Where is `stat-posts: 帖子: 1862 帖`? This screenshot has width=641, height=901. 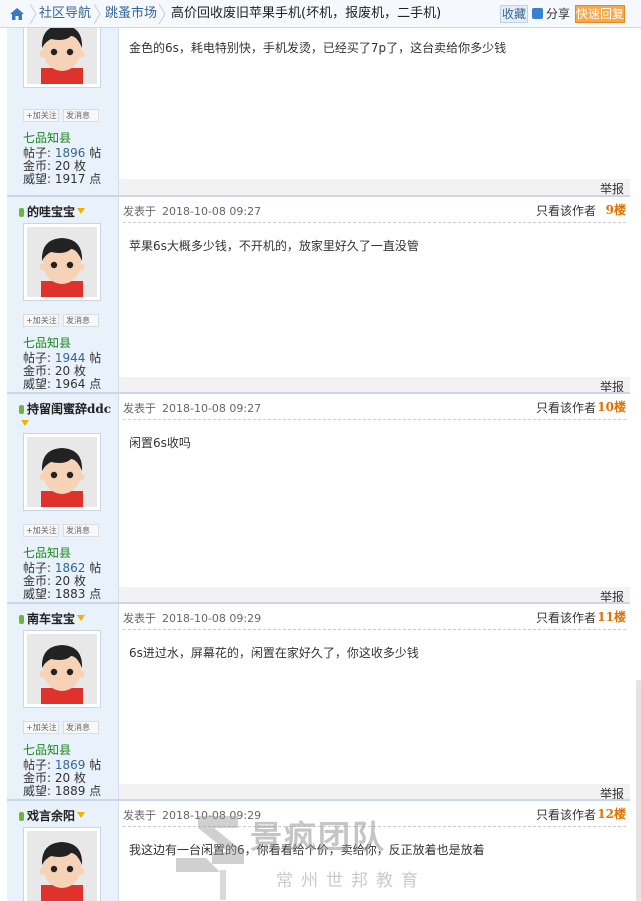 stat-posts: 帖子: 1862 帖 is located at coordinates (62, 568).